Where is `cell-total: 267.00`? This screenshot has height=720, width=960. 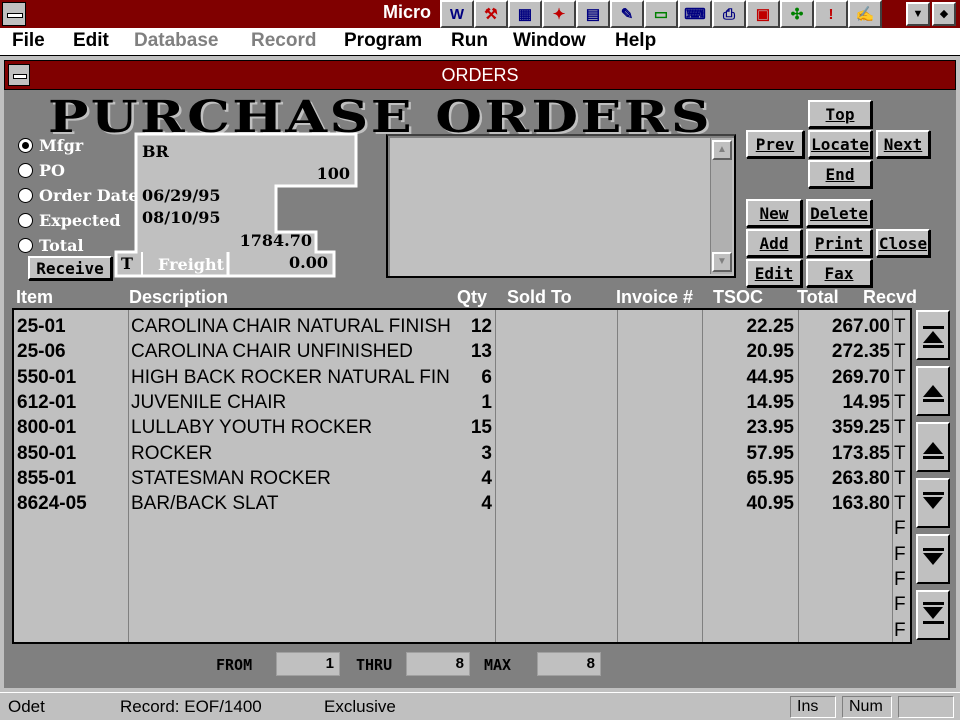 cell-total: 267.00 is located at coordinates (845, 326).